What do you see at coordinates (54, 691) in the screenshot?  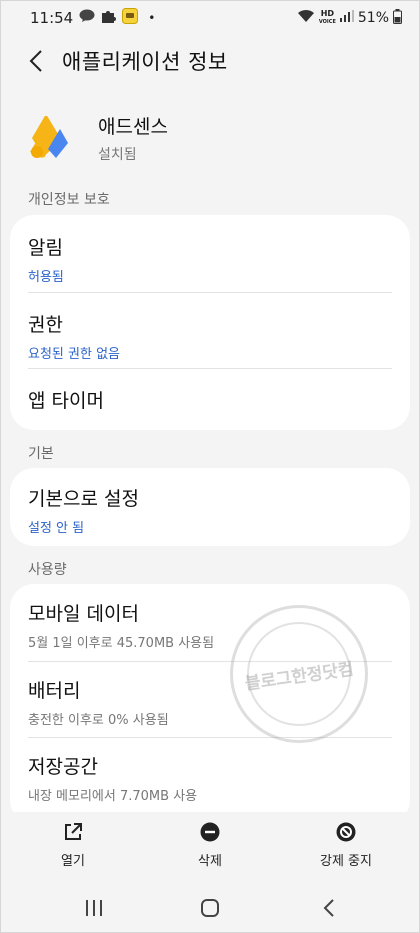 I see `battery-title: 배터리` at bounding box center [54, 691].